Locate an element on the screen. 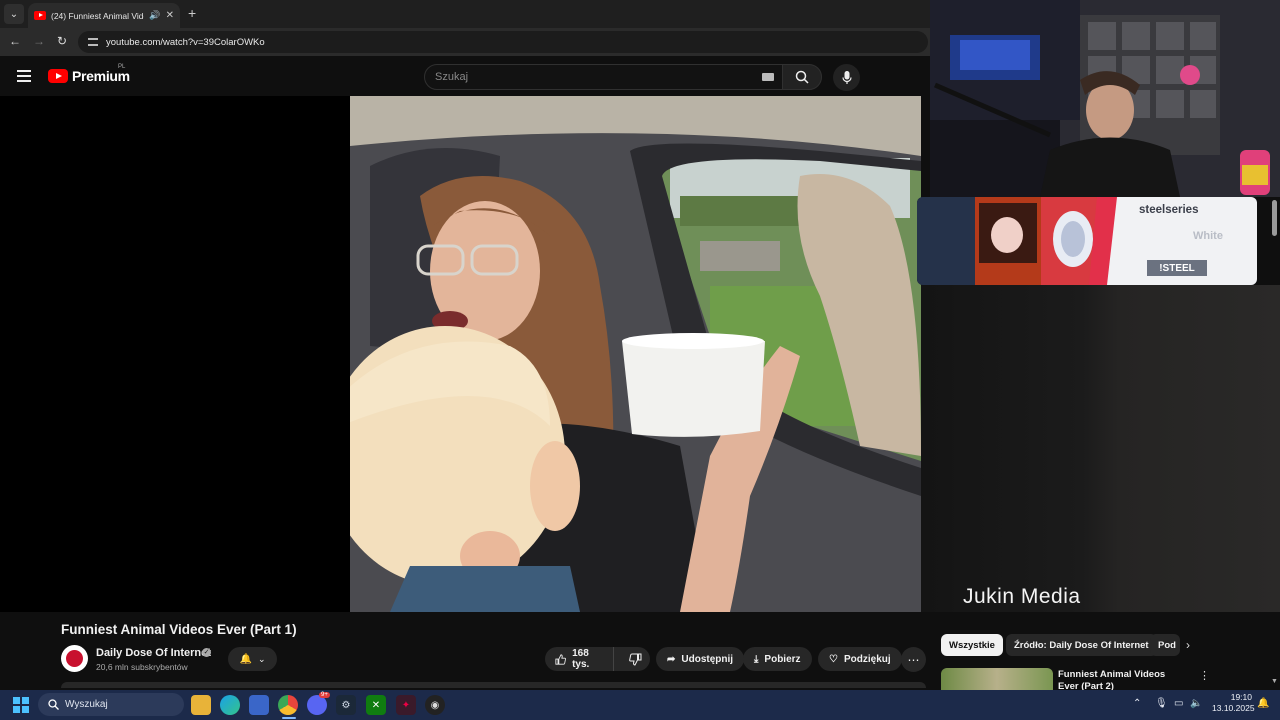 The image size is (1280, 720). logo-text: Premium is located at coordinates (101, 76).